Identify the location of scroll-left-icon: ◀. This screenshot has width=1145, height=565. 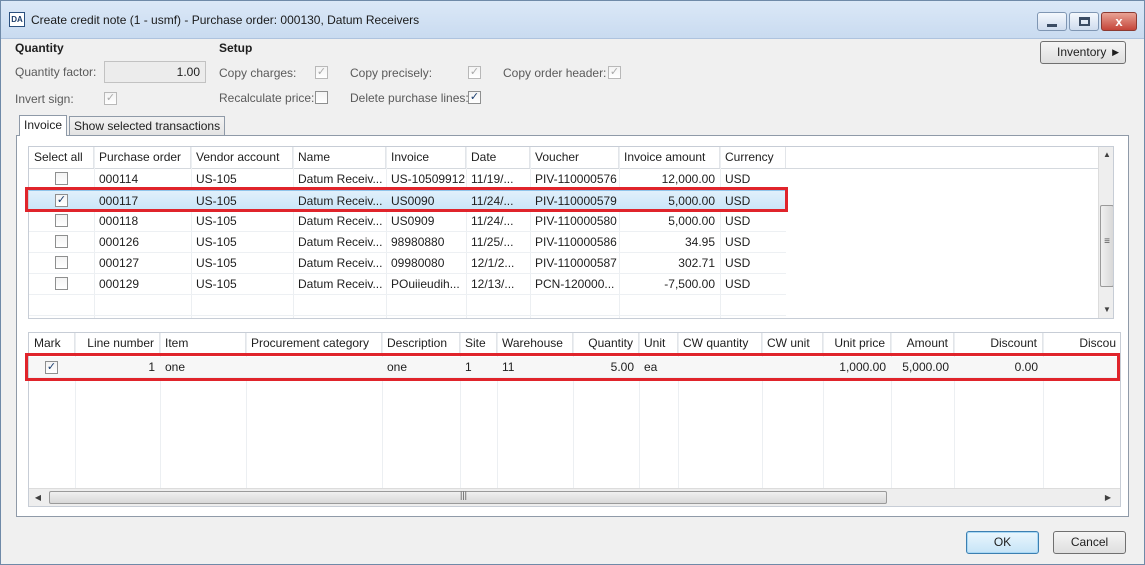
(38, 498).